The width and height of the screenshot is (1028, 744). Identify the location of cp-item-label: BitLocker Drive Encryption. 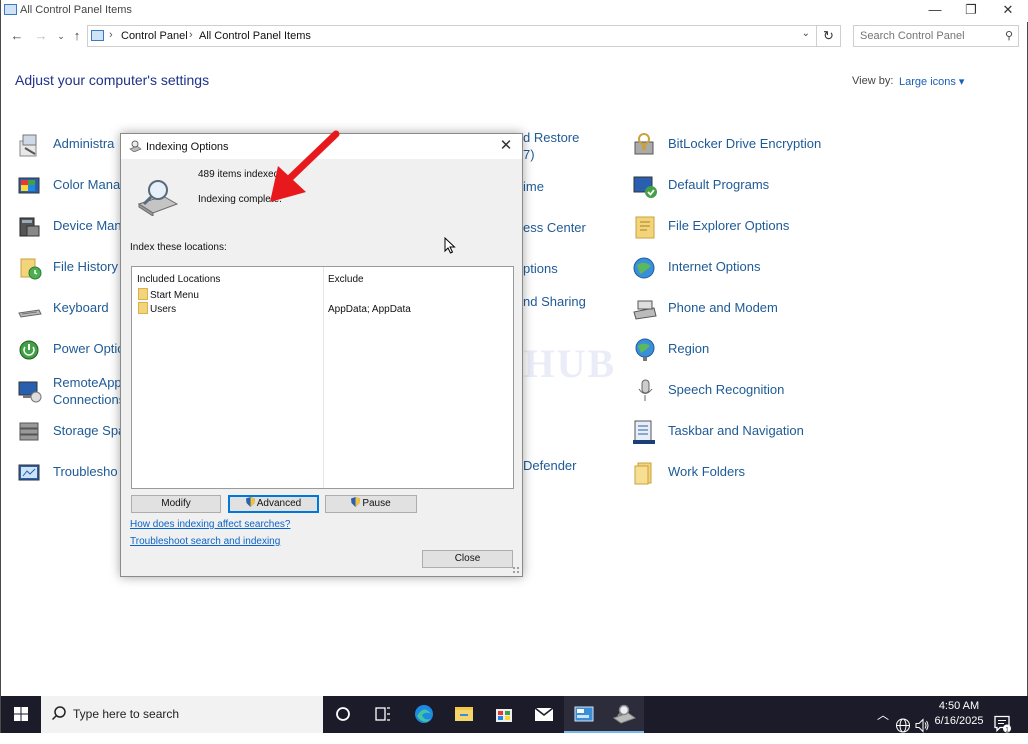
(745, 143).